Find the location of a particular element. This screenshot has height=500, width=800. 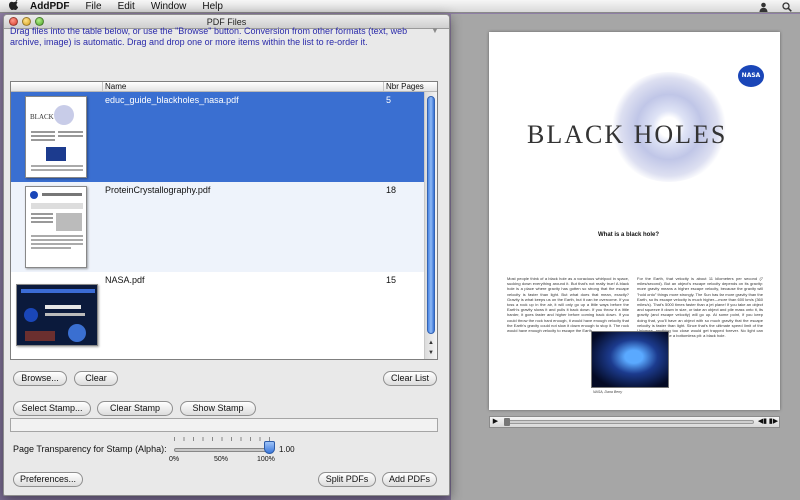

clear-stamp-button: Clear Stamp is located at coordinates (135, 408).